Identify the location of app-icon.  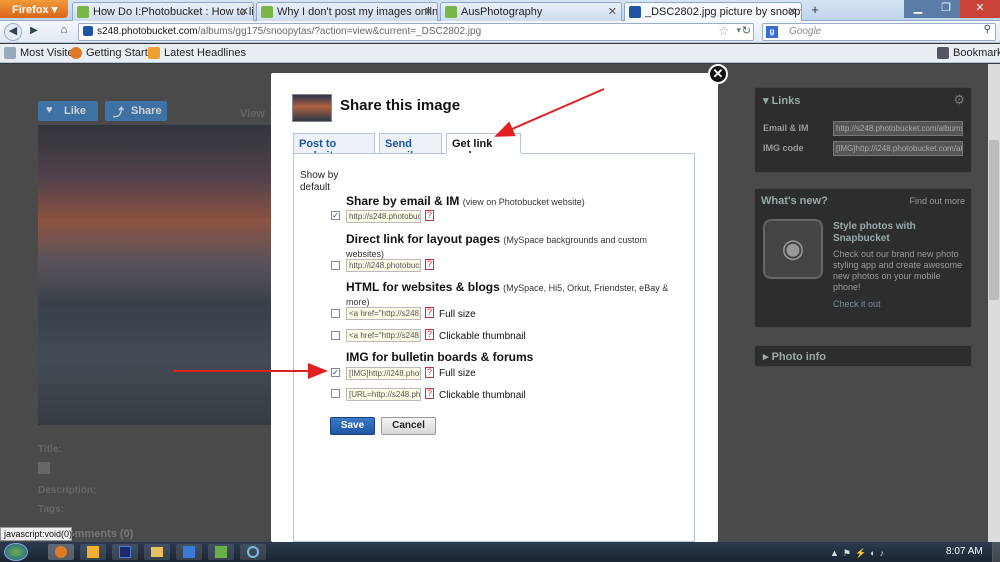
(93, 552).